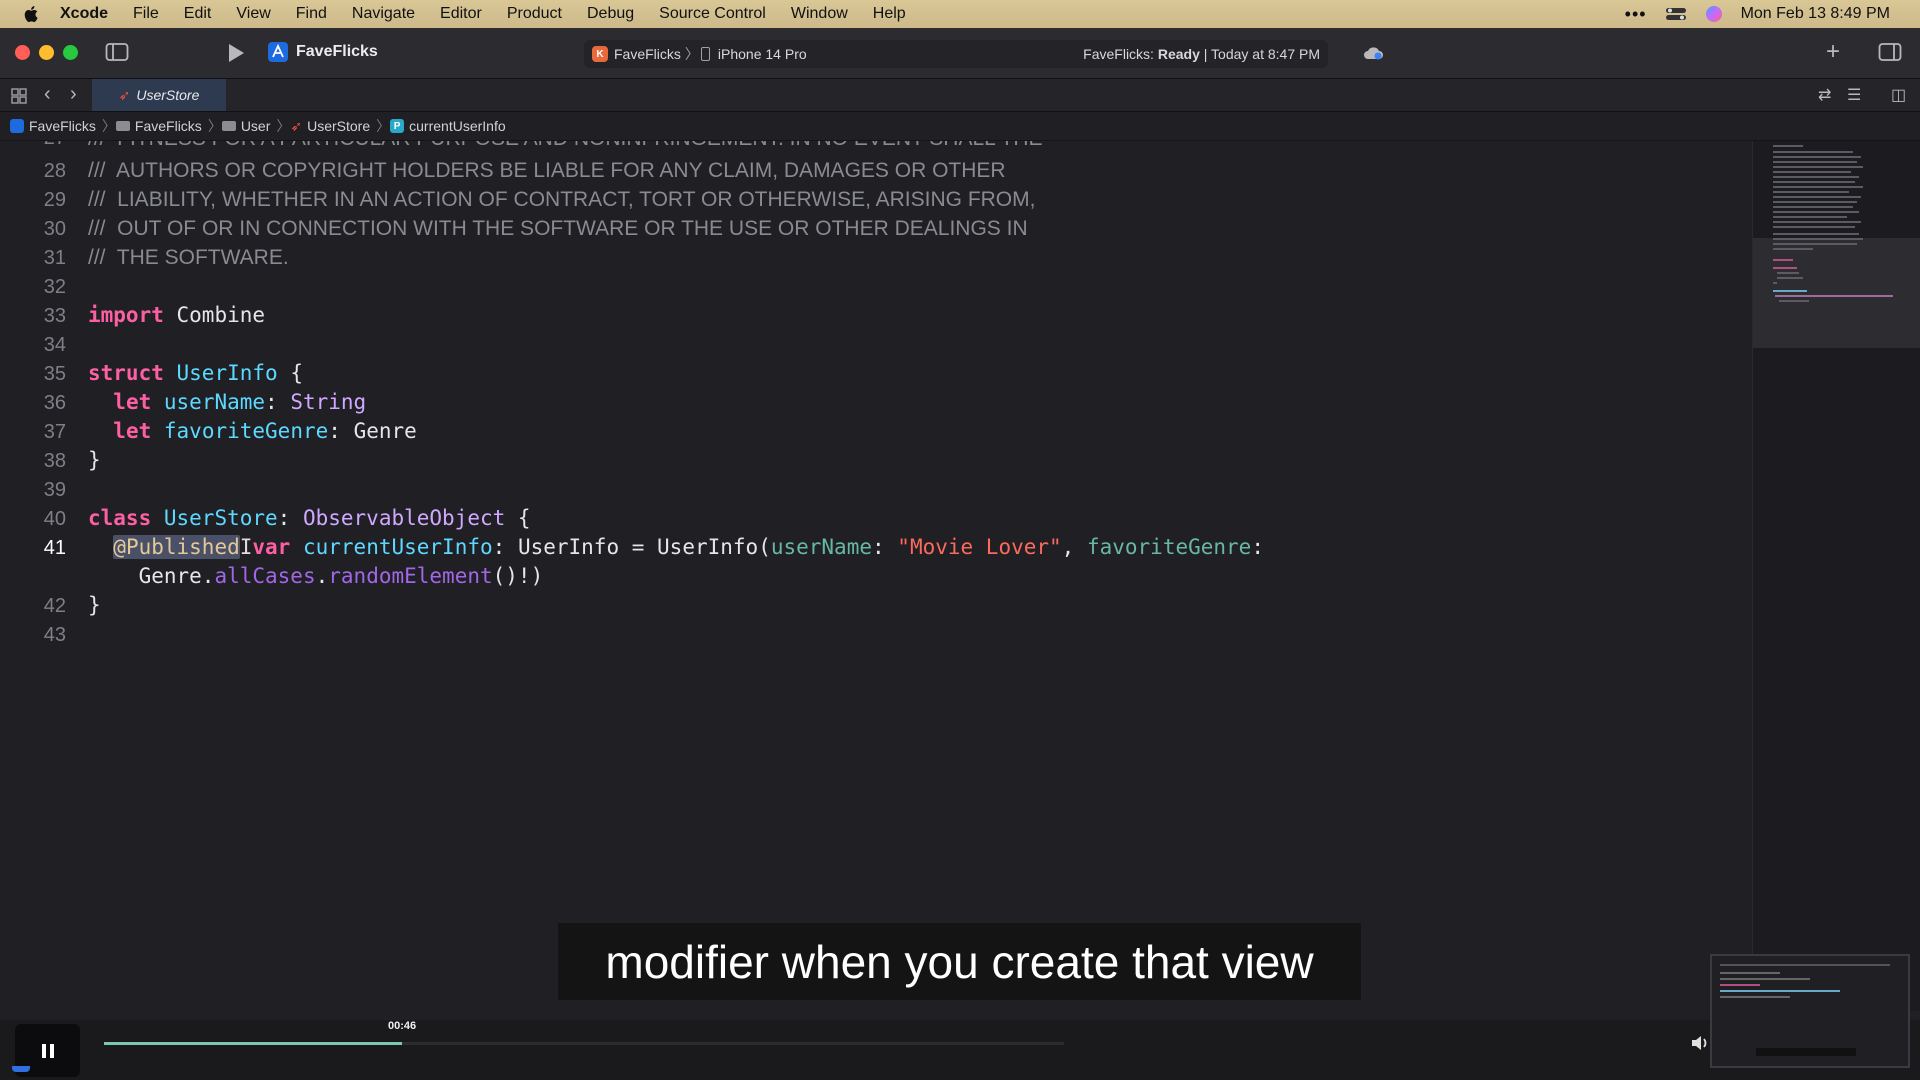 The width and height of the screenshot is (1920, 1080). What do you see at coordinates (311, 14) in the screenshot?
I see `menu-find: Find` at bounding box center [311, 14].